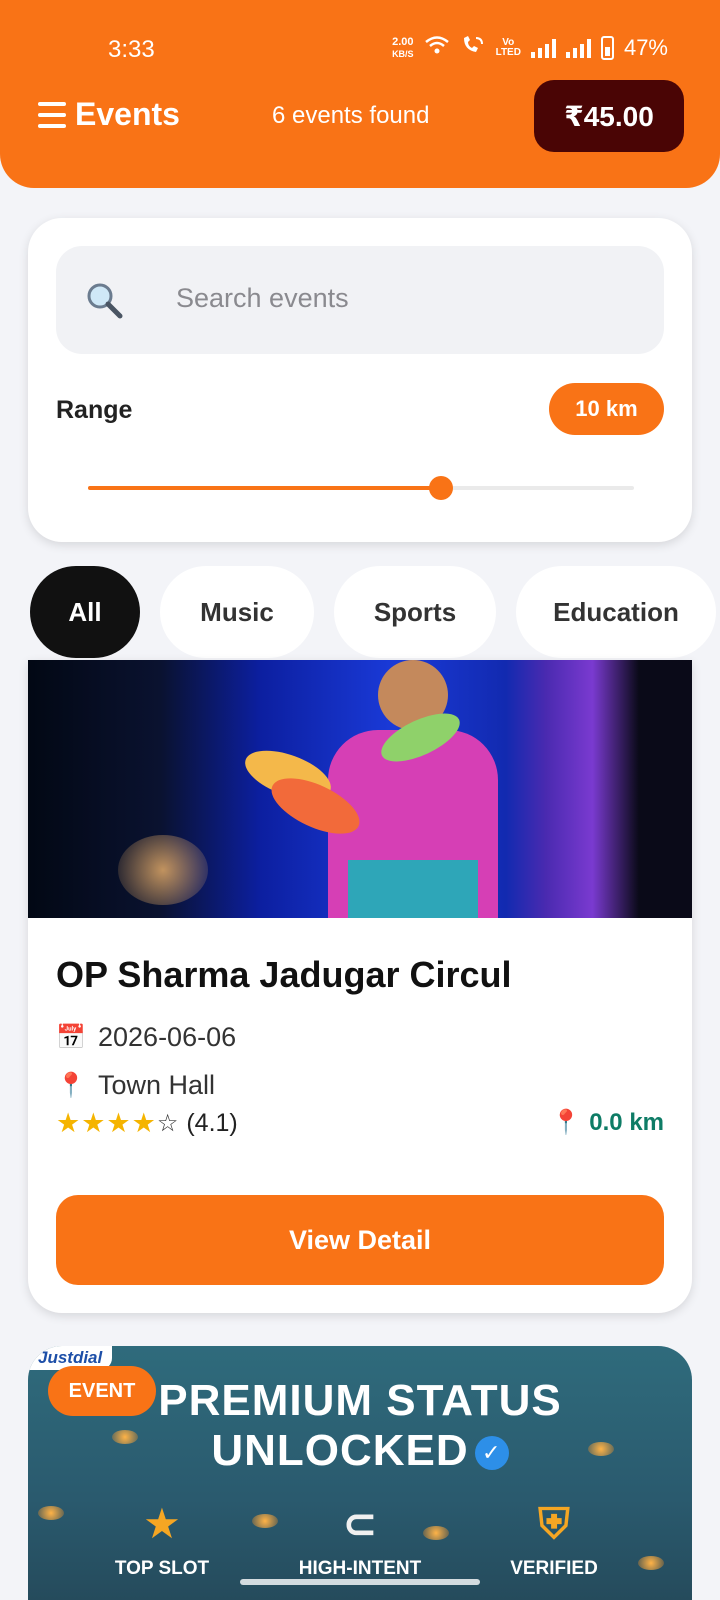  What do you see at coordinates (360, 789) in the screenshot?
I see `event-image` at bounding box center [360, 789].